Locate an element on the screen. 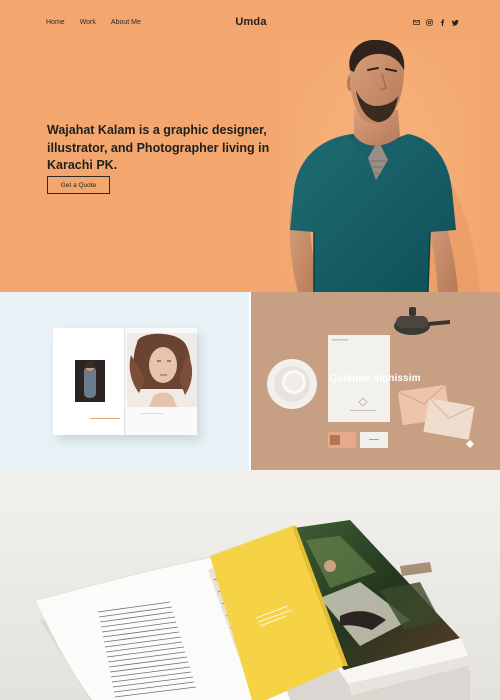 The width and height of the screenshot is (500, 700). get-a-quote-button: Get a Quote is located at coordinates (78, 185).